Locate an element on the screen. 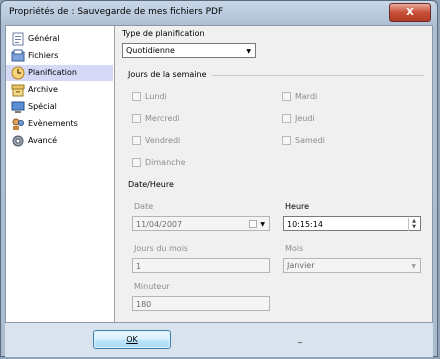  tuesday-label: Mardi is located at coordinates (306, 96).